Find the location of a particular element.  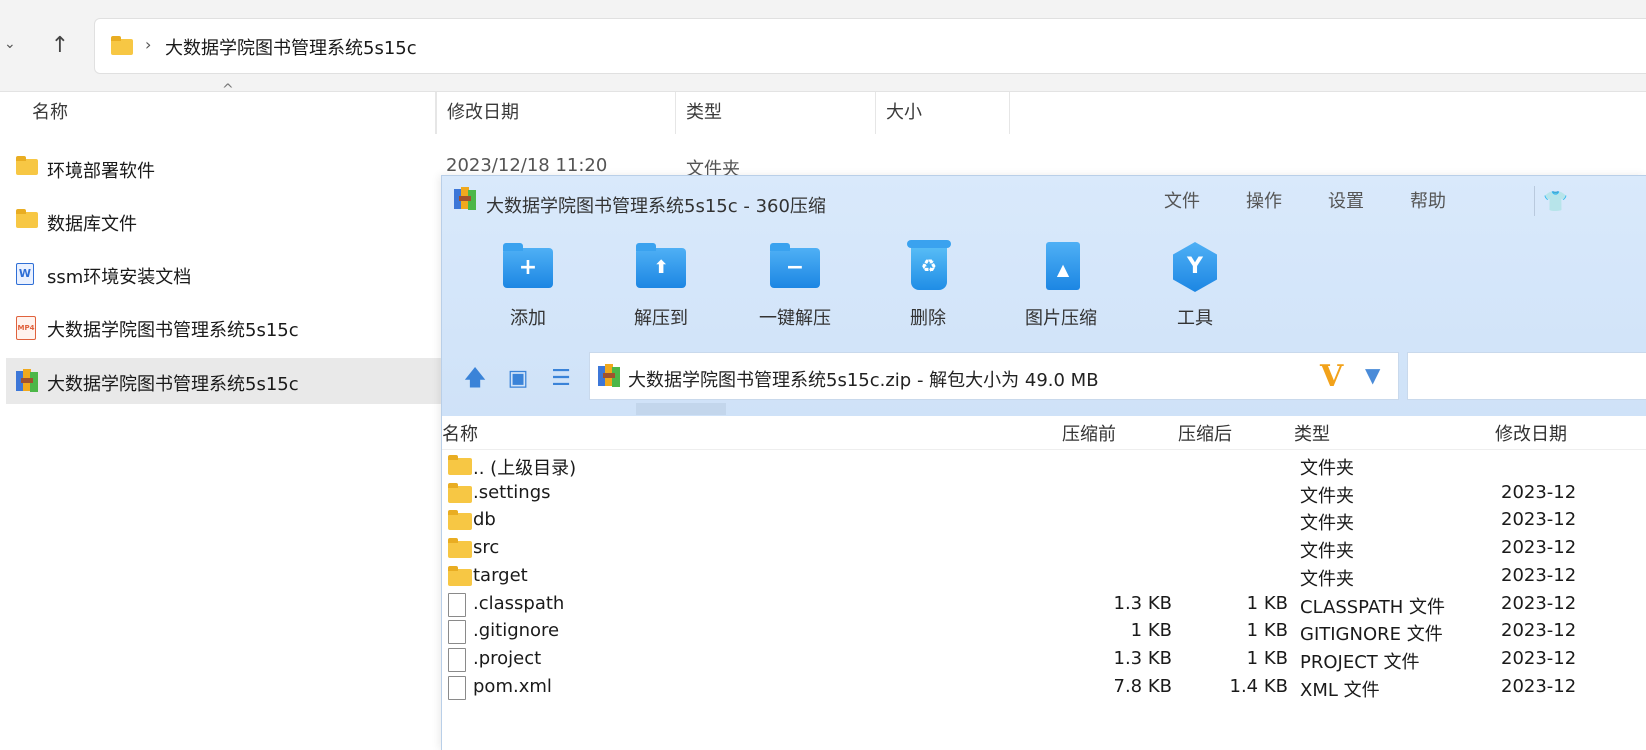

view-mode-icon: ▣ is located at coordinates (518, 379).